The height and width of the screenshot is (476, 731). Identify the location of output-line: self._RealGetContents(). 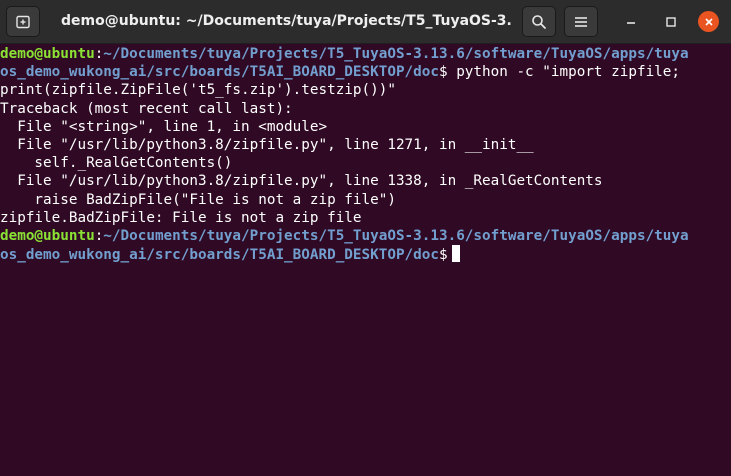
(116, 163).